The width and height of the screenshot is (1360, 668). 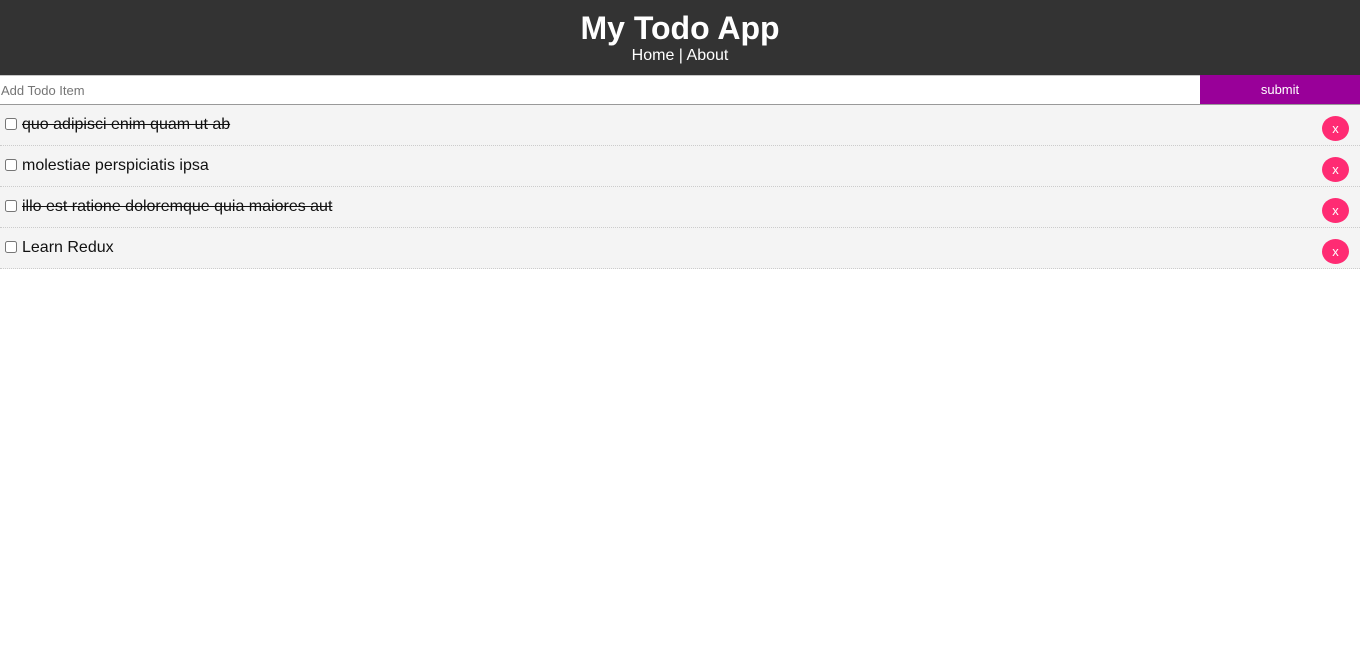 What do you see at coordinates (708, 55) in the screenshot?
I see `nav-link-about: About` at bounding box center [708, 55].